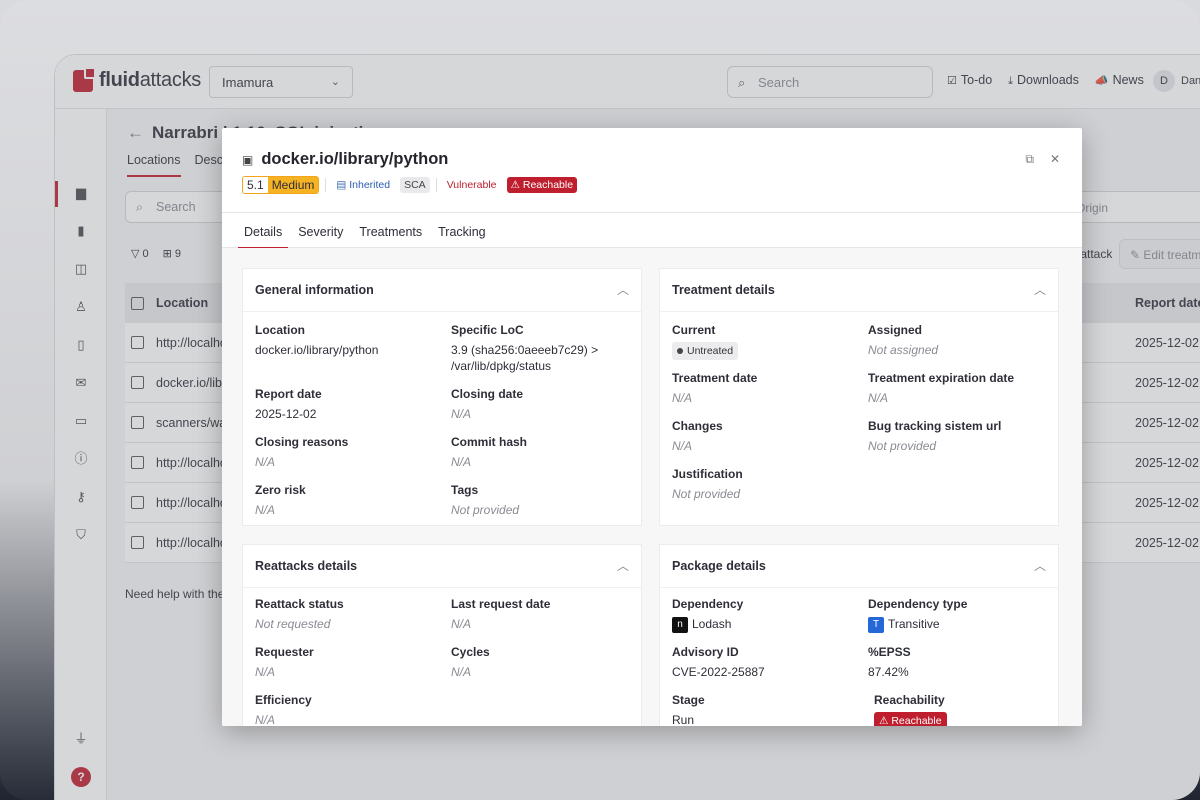 This screenshot has width=1200, height=800. I want to click on field-changes: Changes N/A, so click(697, 436).